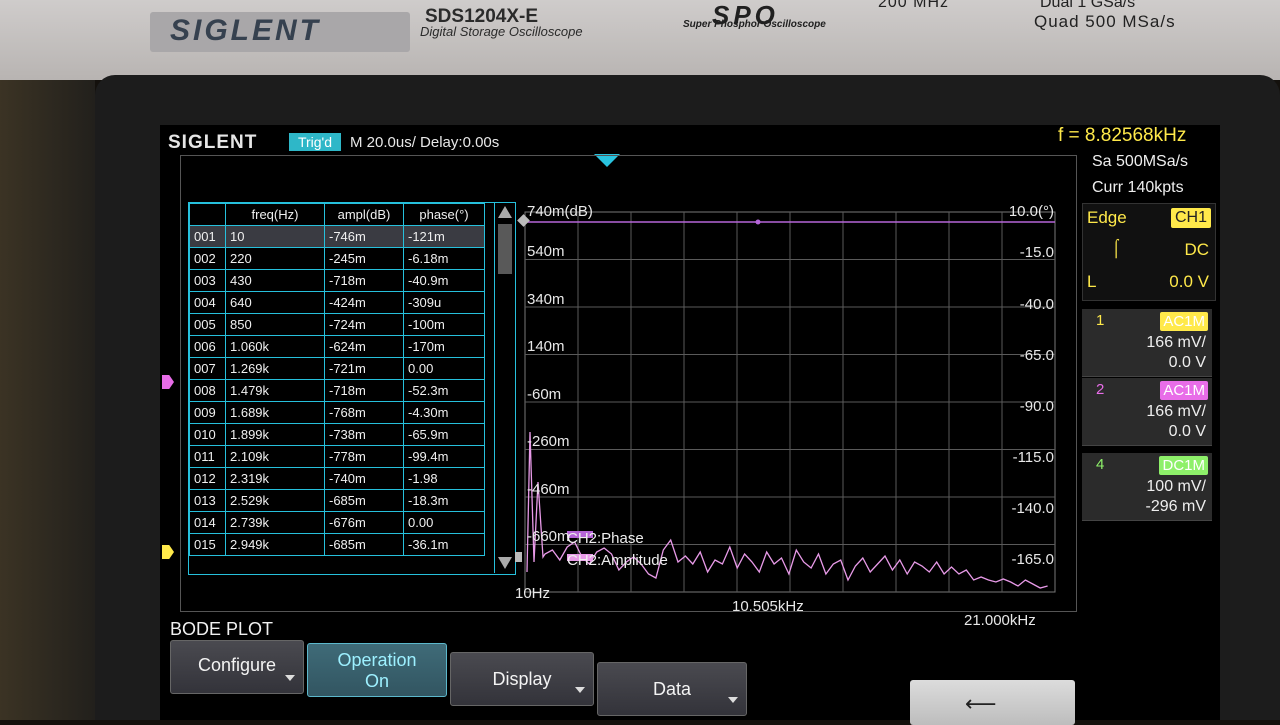 This screenshot has height=725, width=1280. What do you see at coordinates (1149, 252) in the screenshot?
I see `trigger-info-panel: Edge CH1 ⌠ DC L 0.0 V` at bounding box center [1149, 252].